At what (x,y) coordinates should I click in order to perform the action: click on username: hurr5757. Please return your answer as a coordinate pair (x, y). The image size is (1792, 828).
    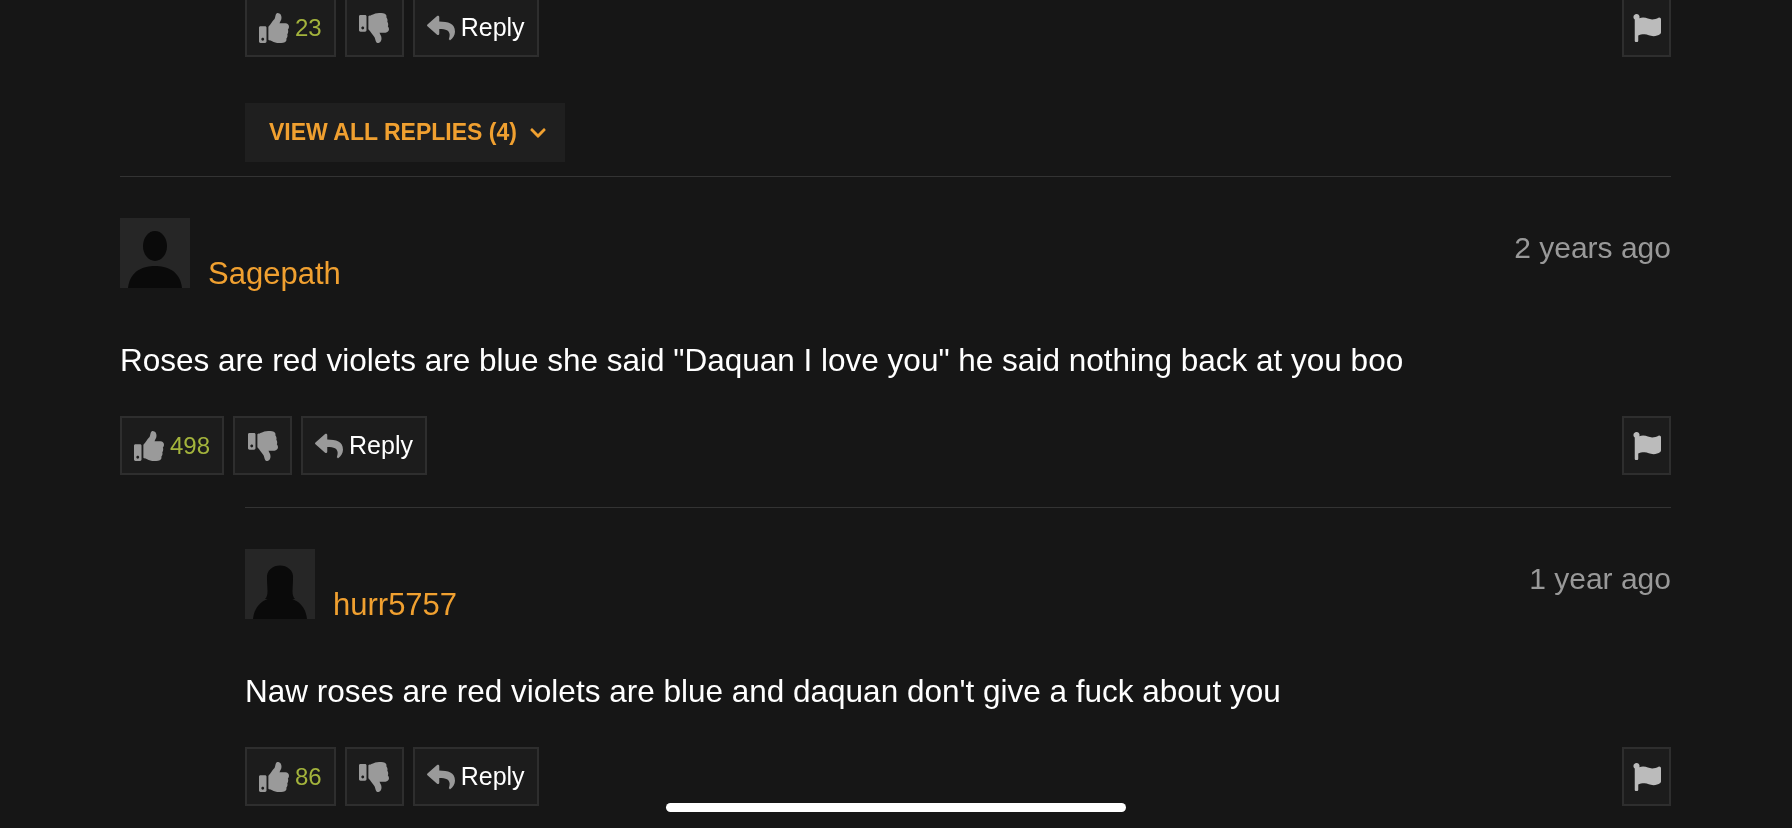
    Looking at the image, I should click on (395, 605).